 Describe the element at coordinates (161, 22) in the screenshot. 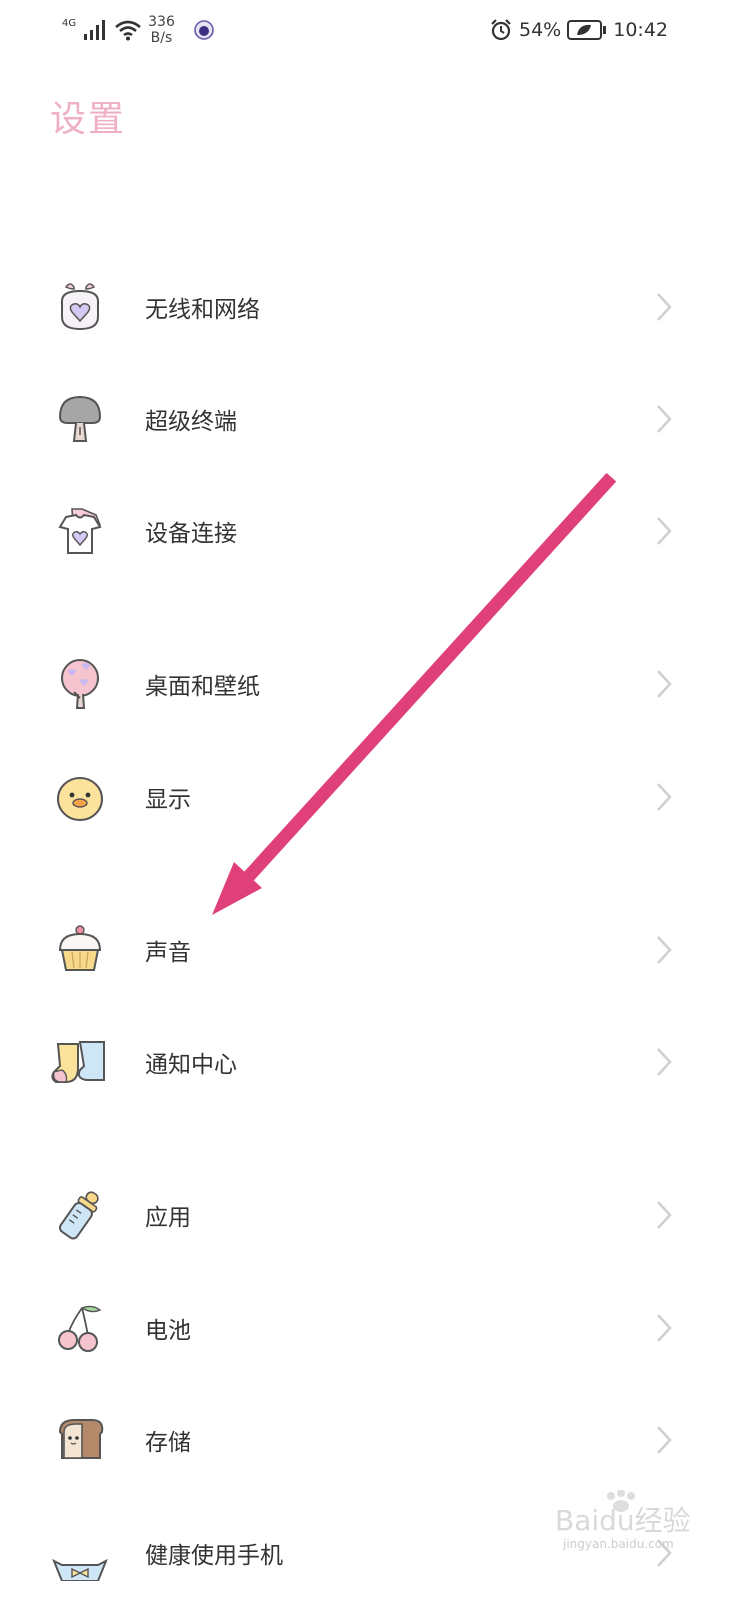

I see `speed-value: 336` at that location.